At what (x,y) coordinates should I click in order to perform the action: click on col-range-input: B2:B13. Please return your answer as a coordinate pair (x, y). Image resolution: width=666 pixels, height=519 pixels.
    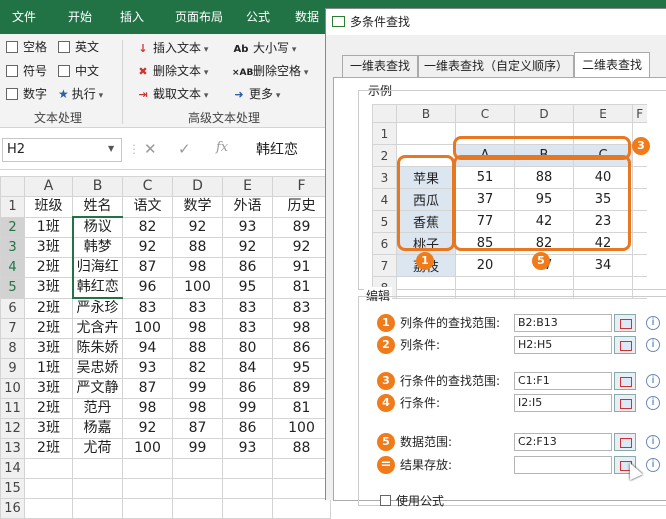
    Looking at the image, I should click on (563, 323).